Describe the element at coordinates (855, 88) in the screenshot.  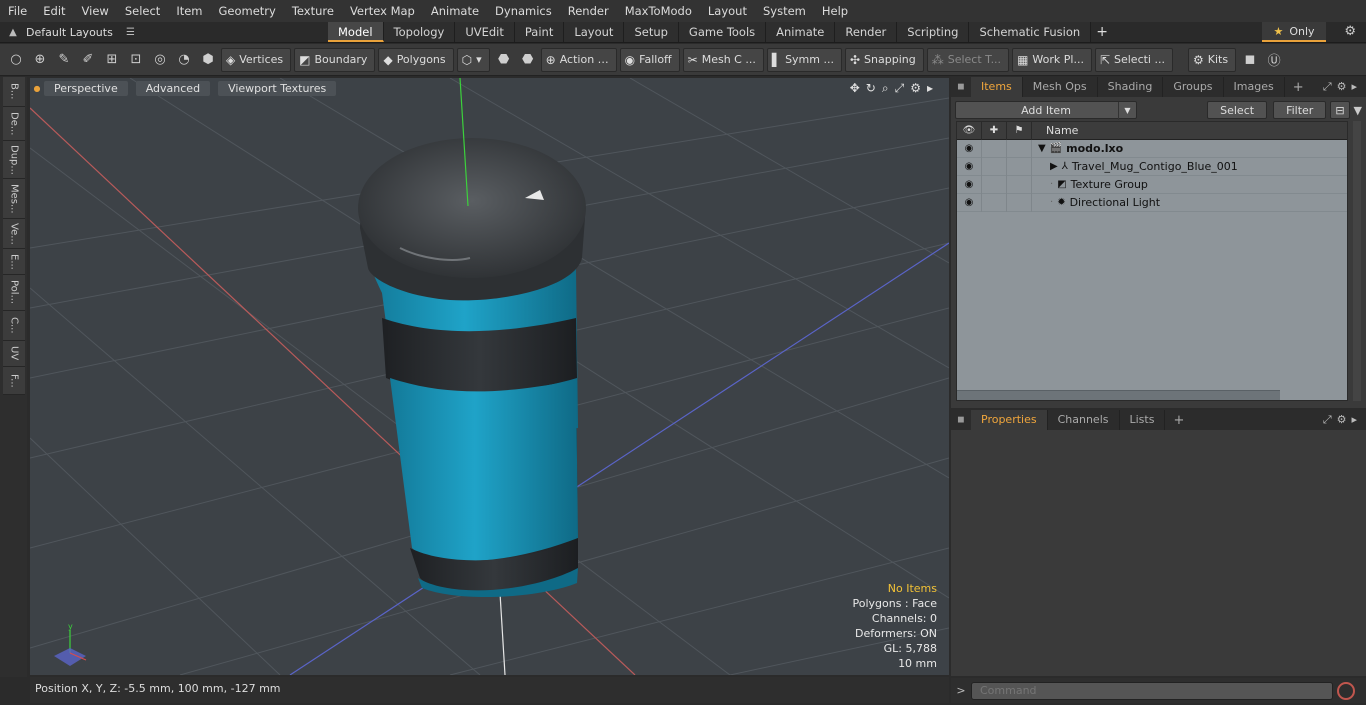
I see `pan-icon: ✥` at that location.